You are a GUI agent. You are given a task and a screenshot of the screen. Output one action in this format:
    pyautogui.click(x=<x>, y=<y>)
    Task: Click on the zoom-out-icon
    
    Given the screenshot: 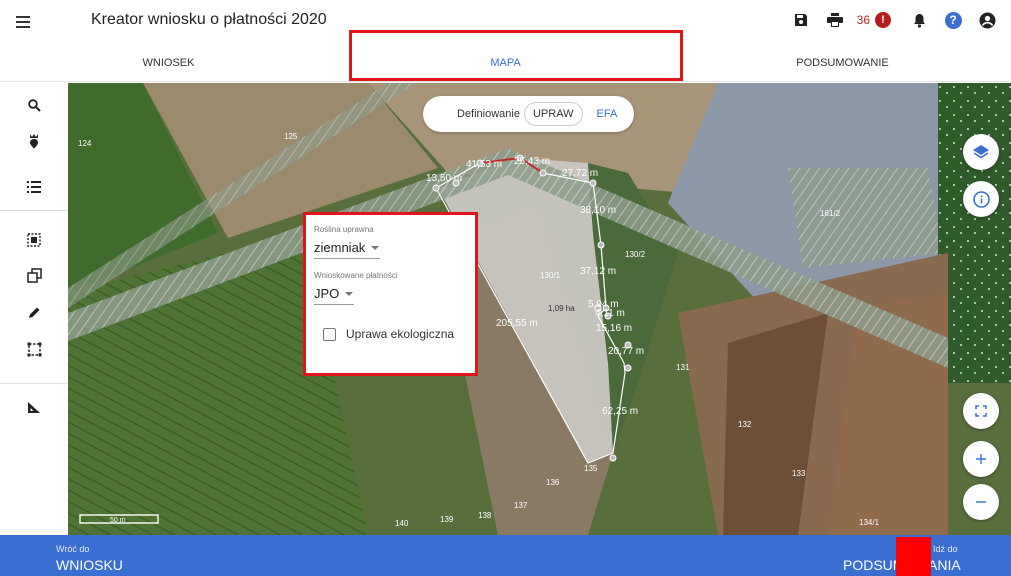 What is the action you would take?
    pyautogui.click(x=981, y=502)
    